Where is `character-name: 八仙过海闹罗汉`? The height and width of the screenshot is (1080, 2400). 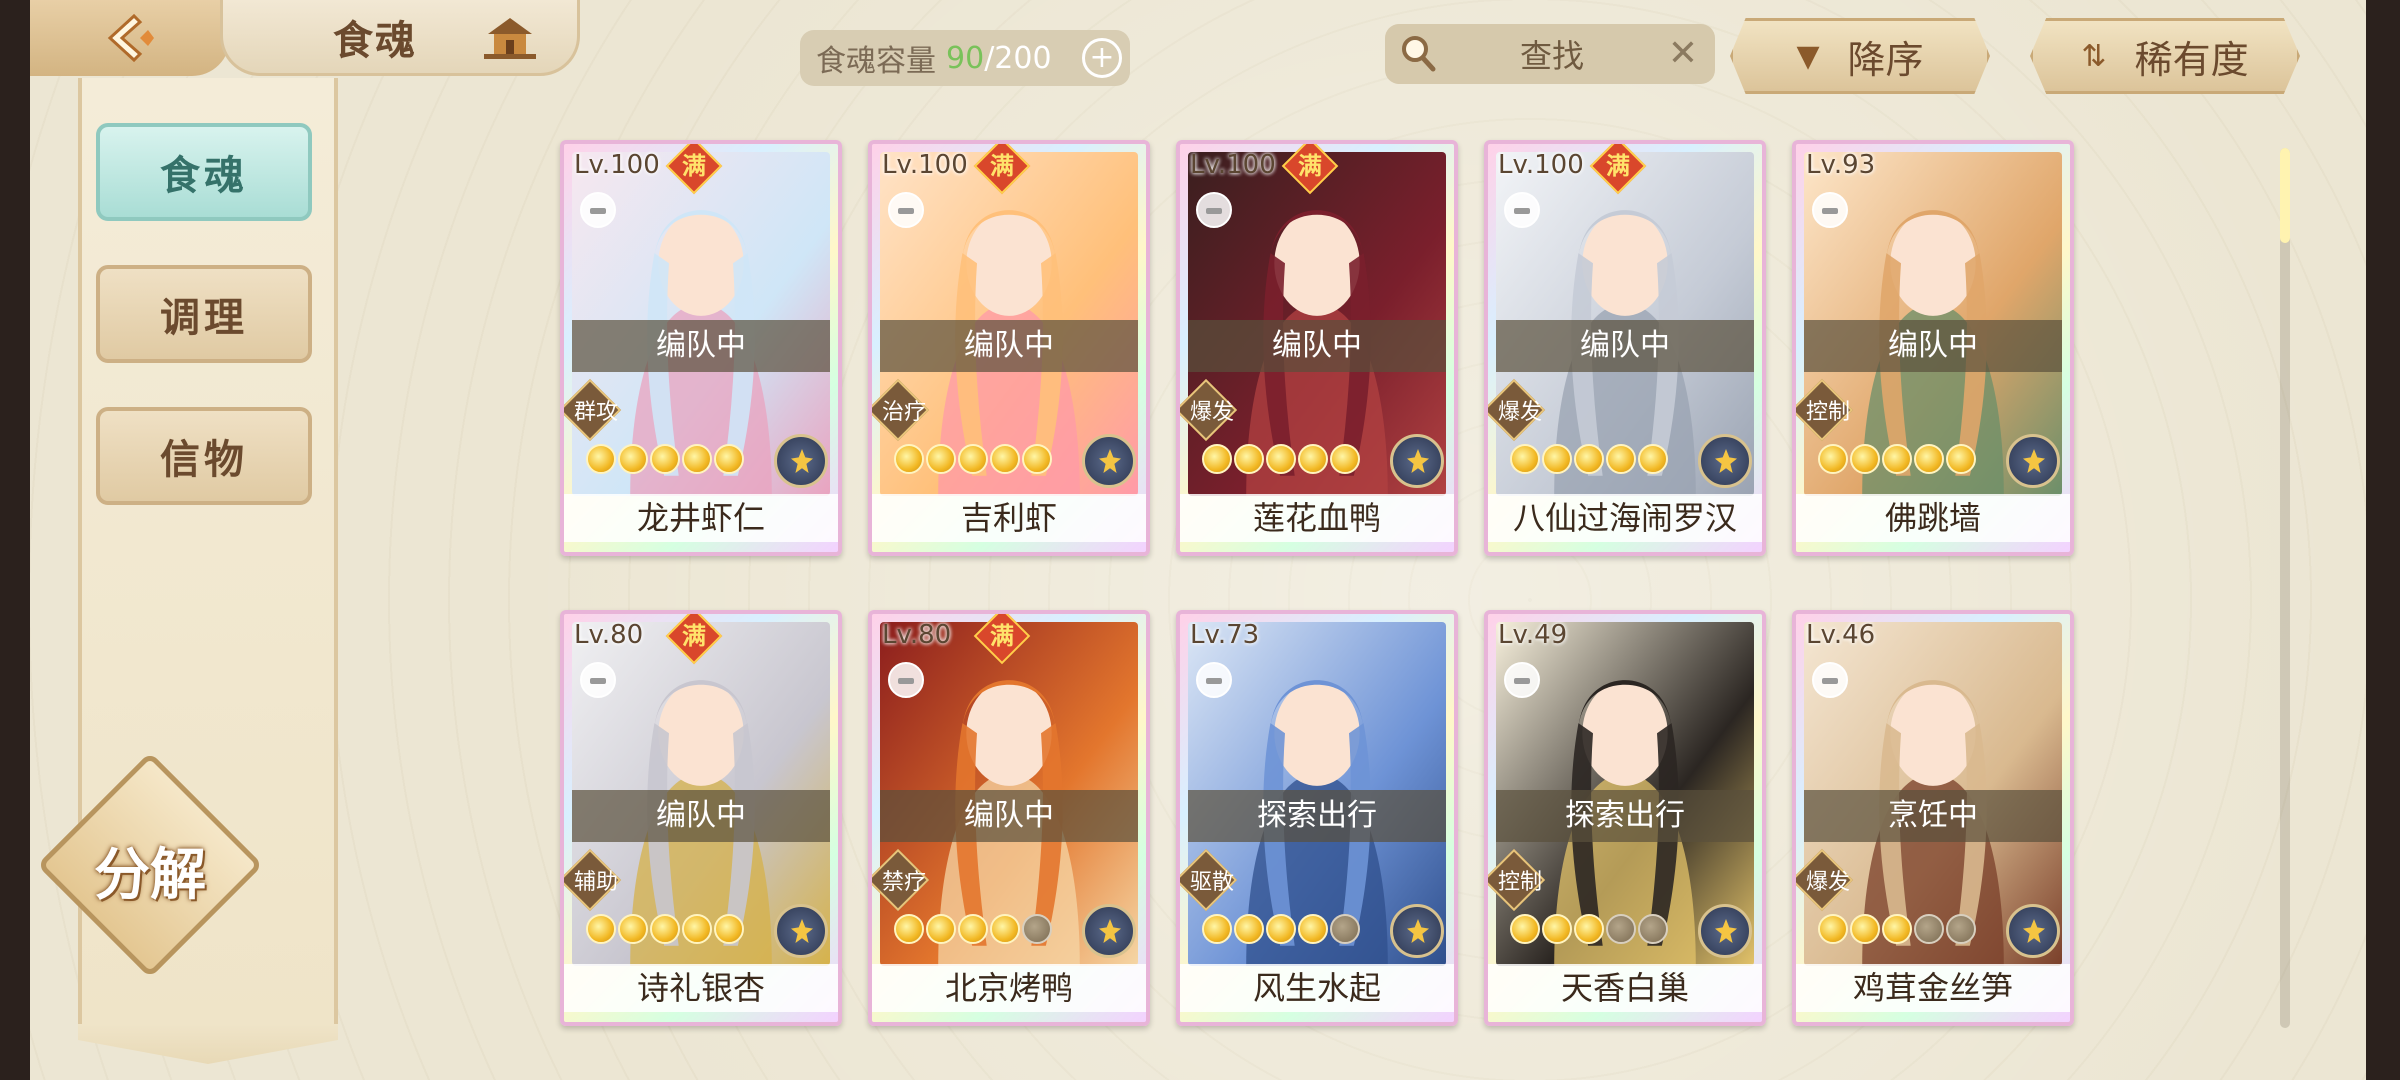 character-name: 八仙过海闹罗汉 is located at coordinates (1625, 518).